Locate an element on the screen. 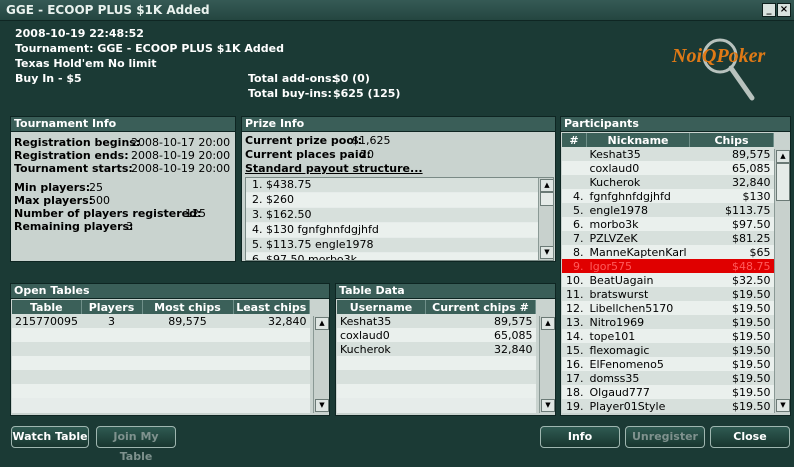 The width and height of the screenshot is (794, 467). participant-row: 6. morbo3k $97.50 is located at coordinates (668, 224).